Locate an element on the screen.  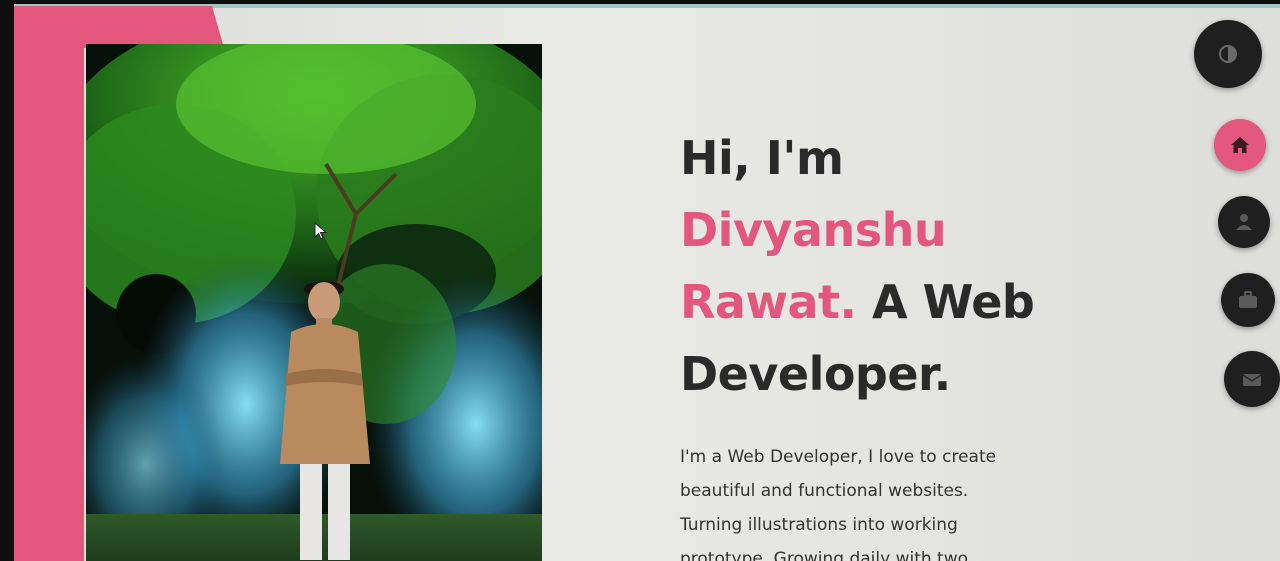
about-line: I'm a Web Developer, I love to create is located at coordinates (838, 457).